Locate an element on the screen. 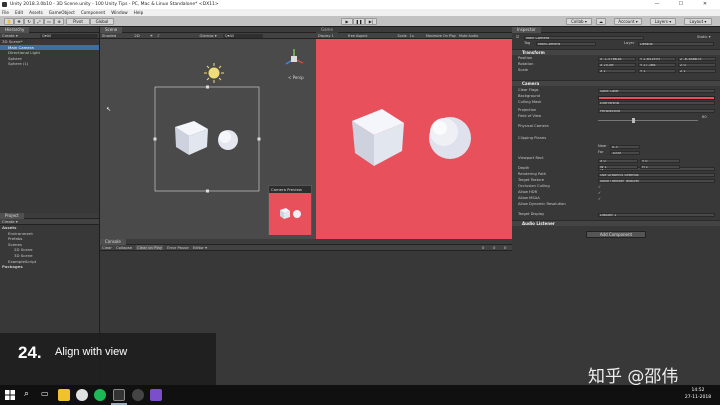 The height and width of the screenshot is (405, 720). taskbar-time: 14:52 is located at coordinates (698, 390).